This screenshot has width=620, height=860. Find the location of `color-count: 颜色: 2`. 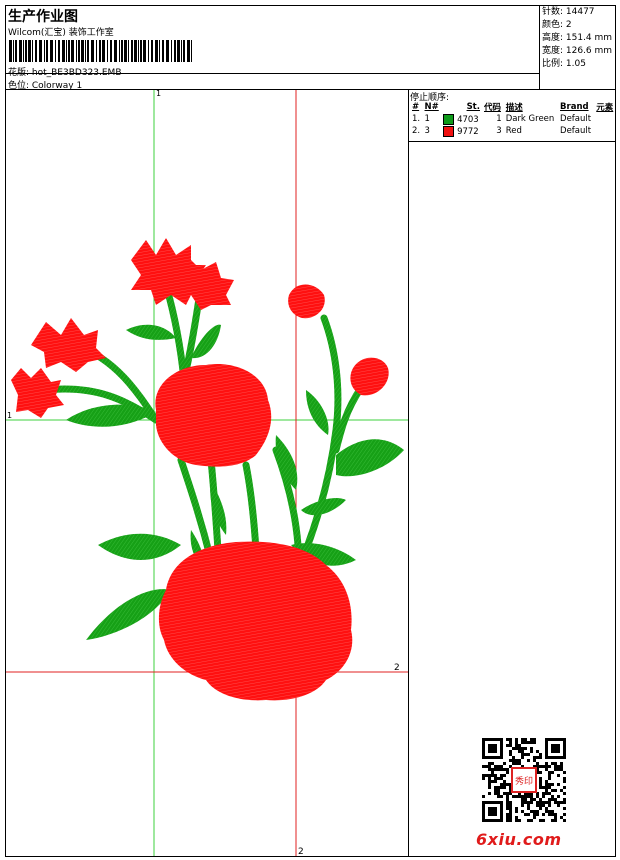

color-count: 颜色: 2 is located at coordinates (557, 25).